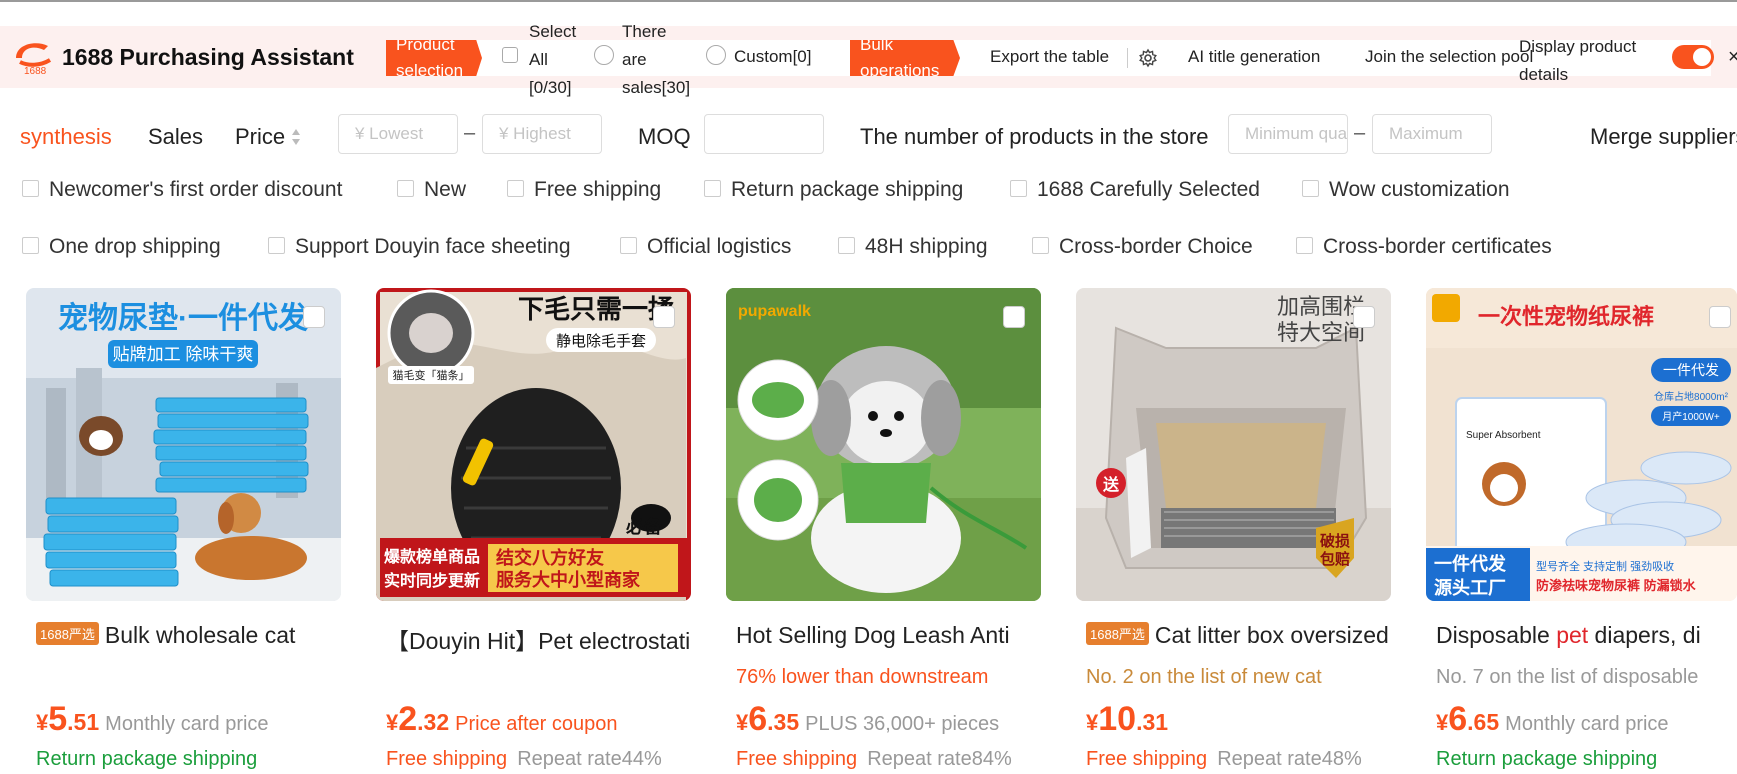 The width and height of the screenshot is (1737, 774). What do you see at coordinates (1693, 57) in the screenshot?
I see `display-details-toggle` at bounding box center [1693, 57].